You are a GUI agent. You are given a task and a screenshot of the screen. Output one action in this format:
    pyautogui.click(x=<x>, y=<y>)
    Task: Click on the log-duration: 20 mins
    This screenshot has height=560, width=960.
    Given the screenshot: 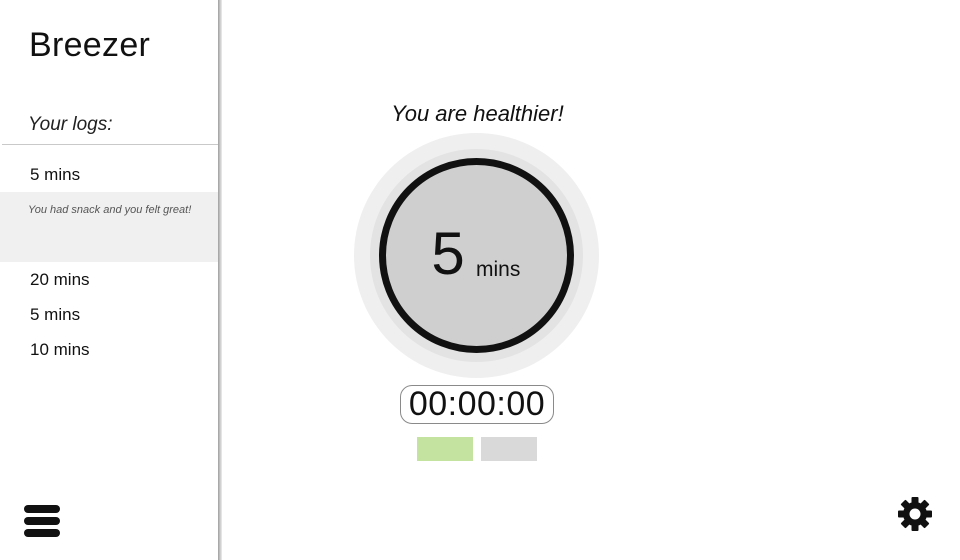 What is the action you would take?
    pyautogui.click(x=60, y=279)
    